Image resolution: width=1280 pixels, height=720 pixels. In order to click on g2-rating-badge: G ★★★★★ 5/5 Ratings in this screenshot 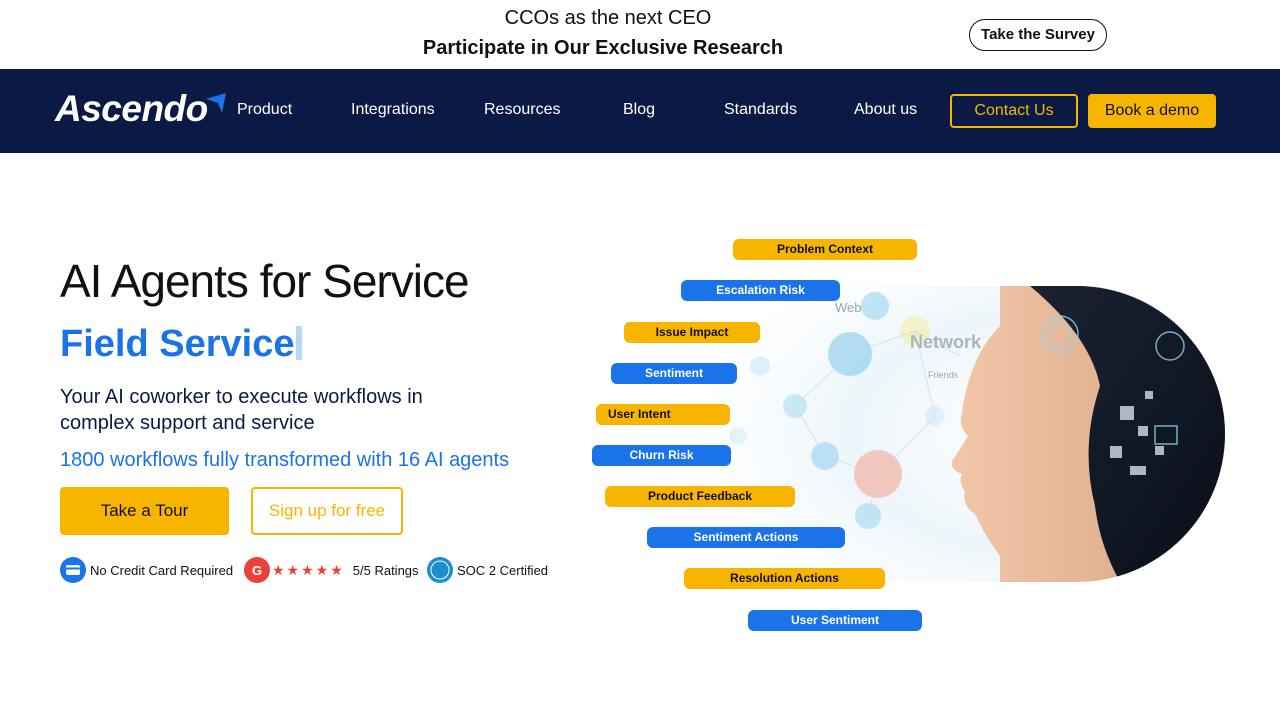, I will do `click(331, 570)`.